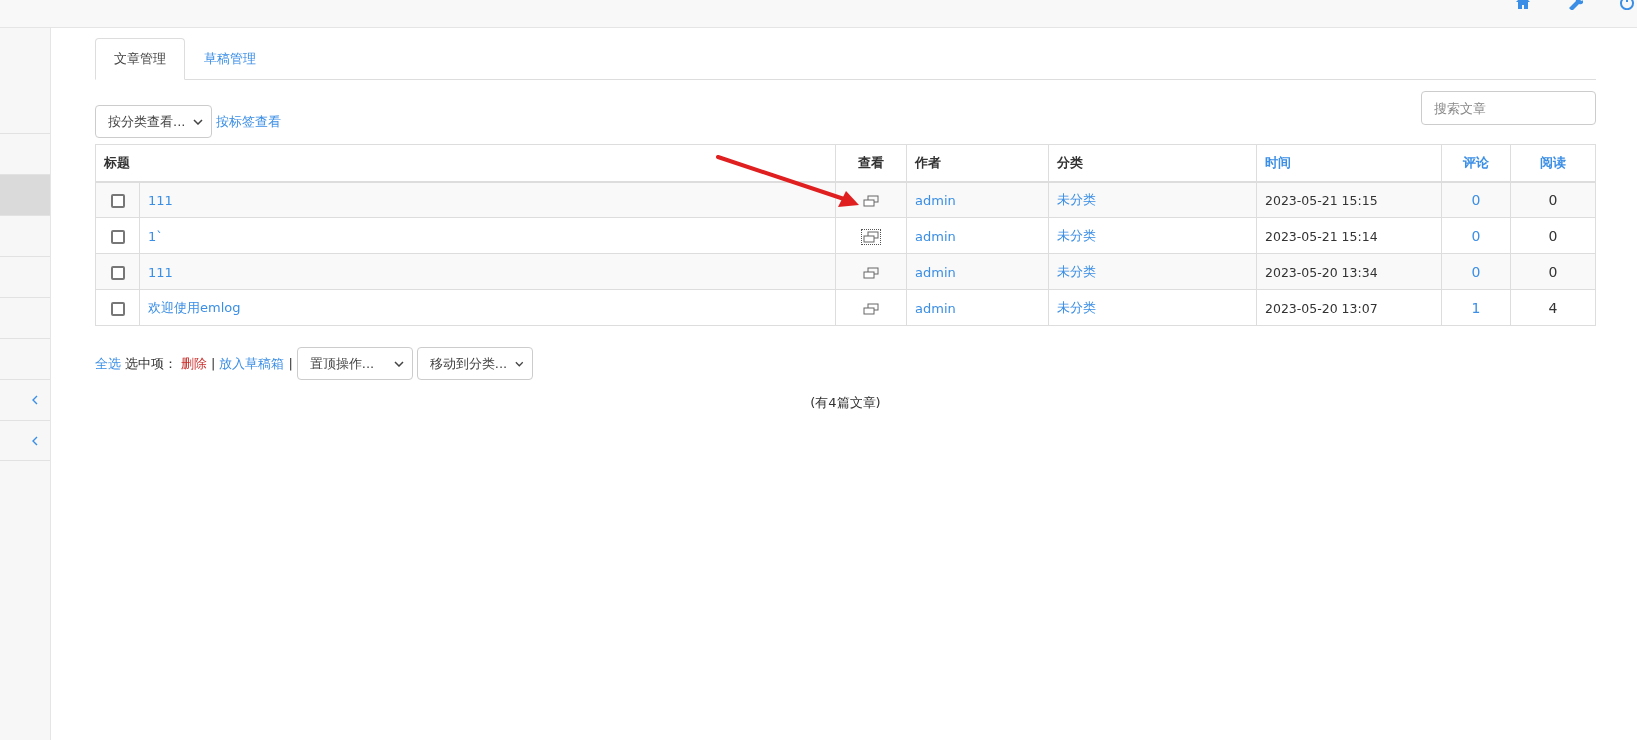 This screenshot has width=1637, height=740. I want to click on tab: 文章管理, so click(140, 59).